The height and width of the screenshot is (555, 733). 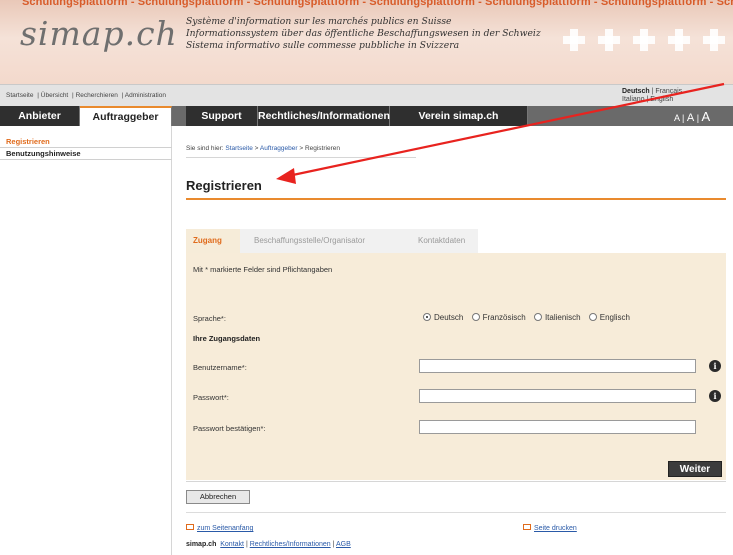 What do you see at coordinates (86, 142) in the screenshot?
I see `sidebar-item-registrieren: Registrieren` at bounding box center [86, 142].